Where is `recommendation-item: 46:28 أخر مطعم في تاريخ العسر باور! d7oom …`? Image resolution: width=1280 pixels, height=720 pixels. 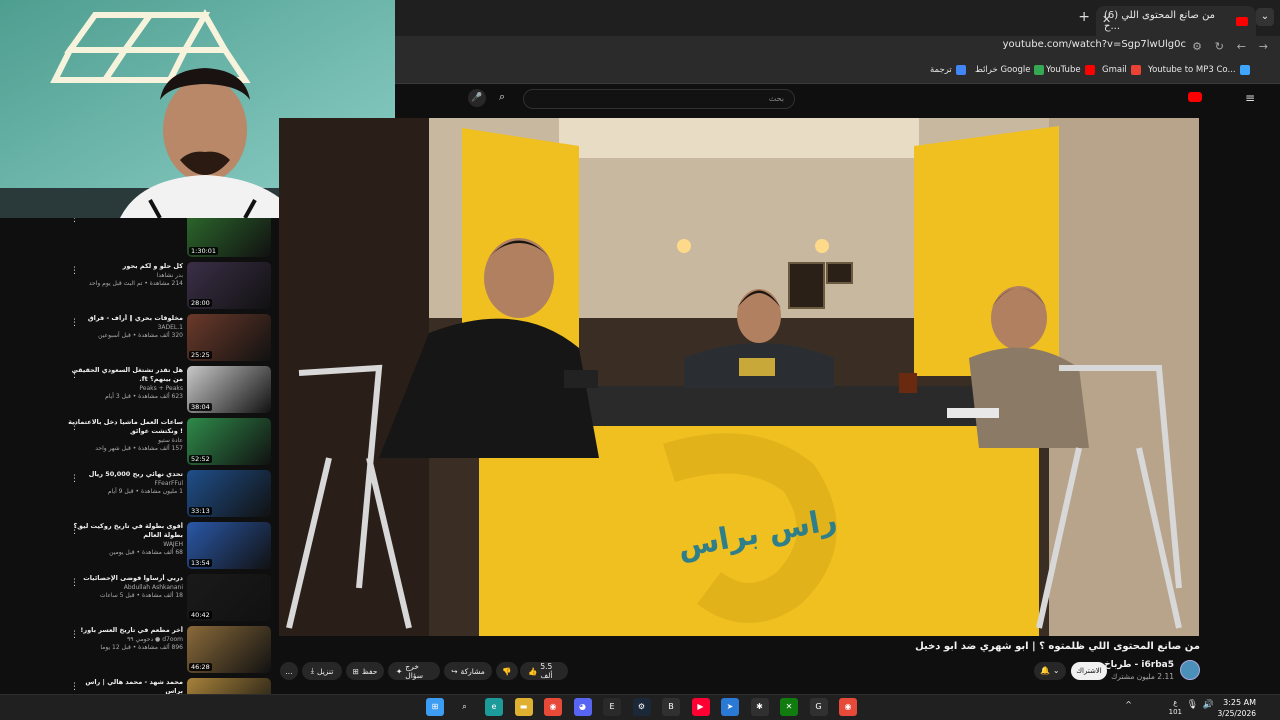 recommendation-item: 46:28 أخر مطعم في تاريخ العسر باور! d7oom … is located at coordinates (167, 650).